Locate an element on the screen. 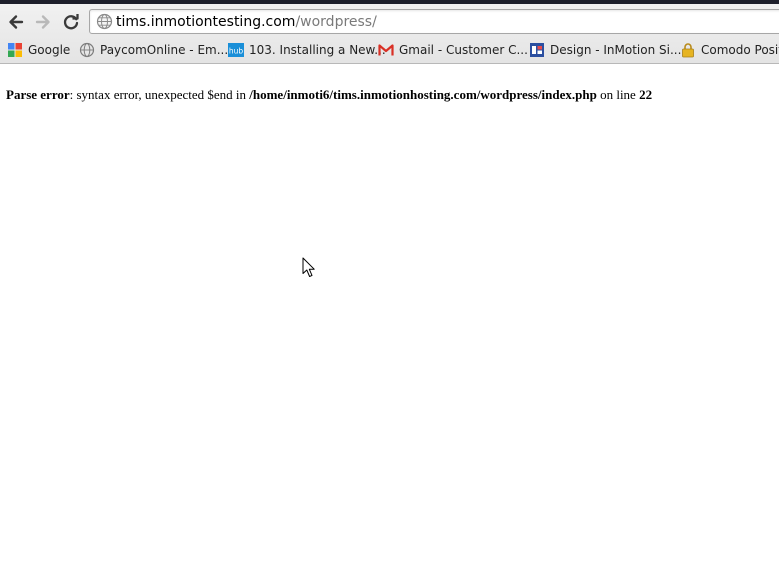  back-button is located at coordinates (16, 22).